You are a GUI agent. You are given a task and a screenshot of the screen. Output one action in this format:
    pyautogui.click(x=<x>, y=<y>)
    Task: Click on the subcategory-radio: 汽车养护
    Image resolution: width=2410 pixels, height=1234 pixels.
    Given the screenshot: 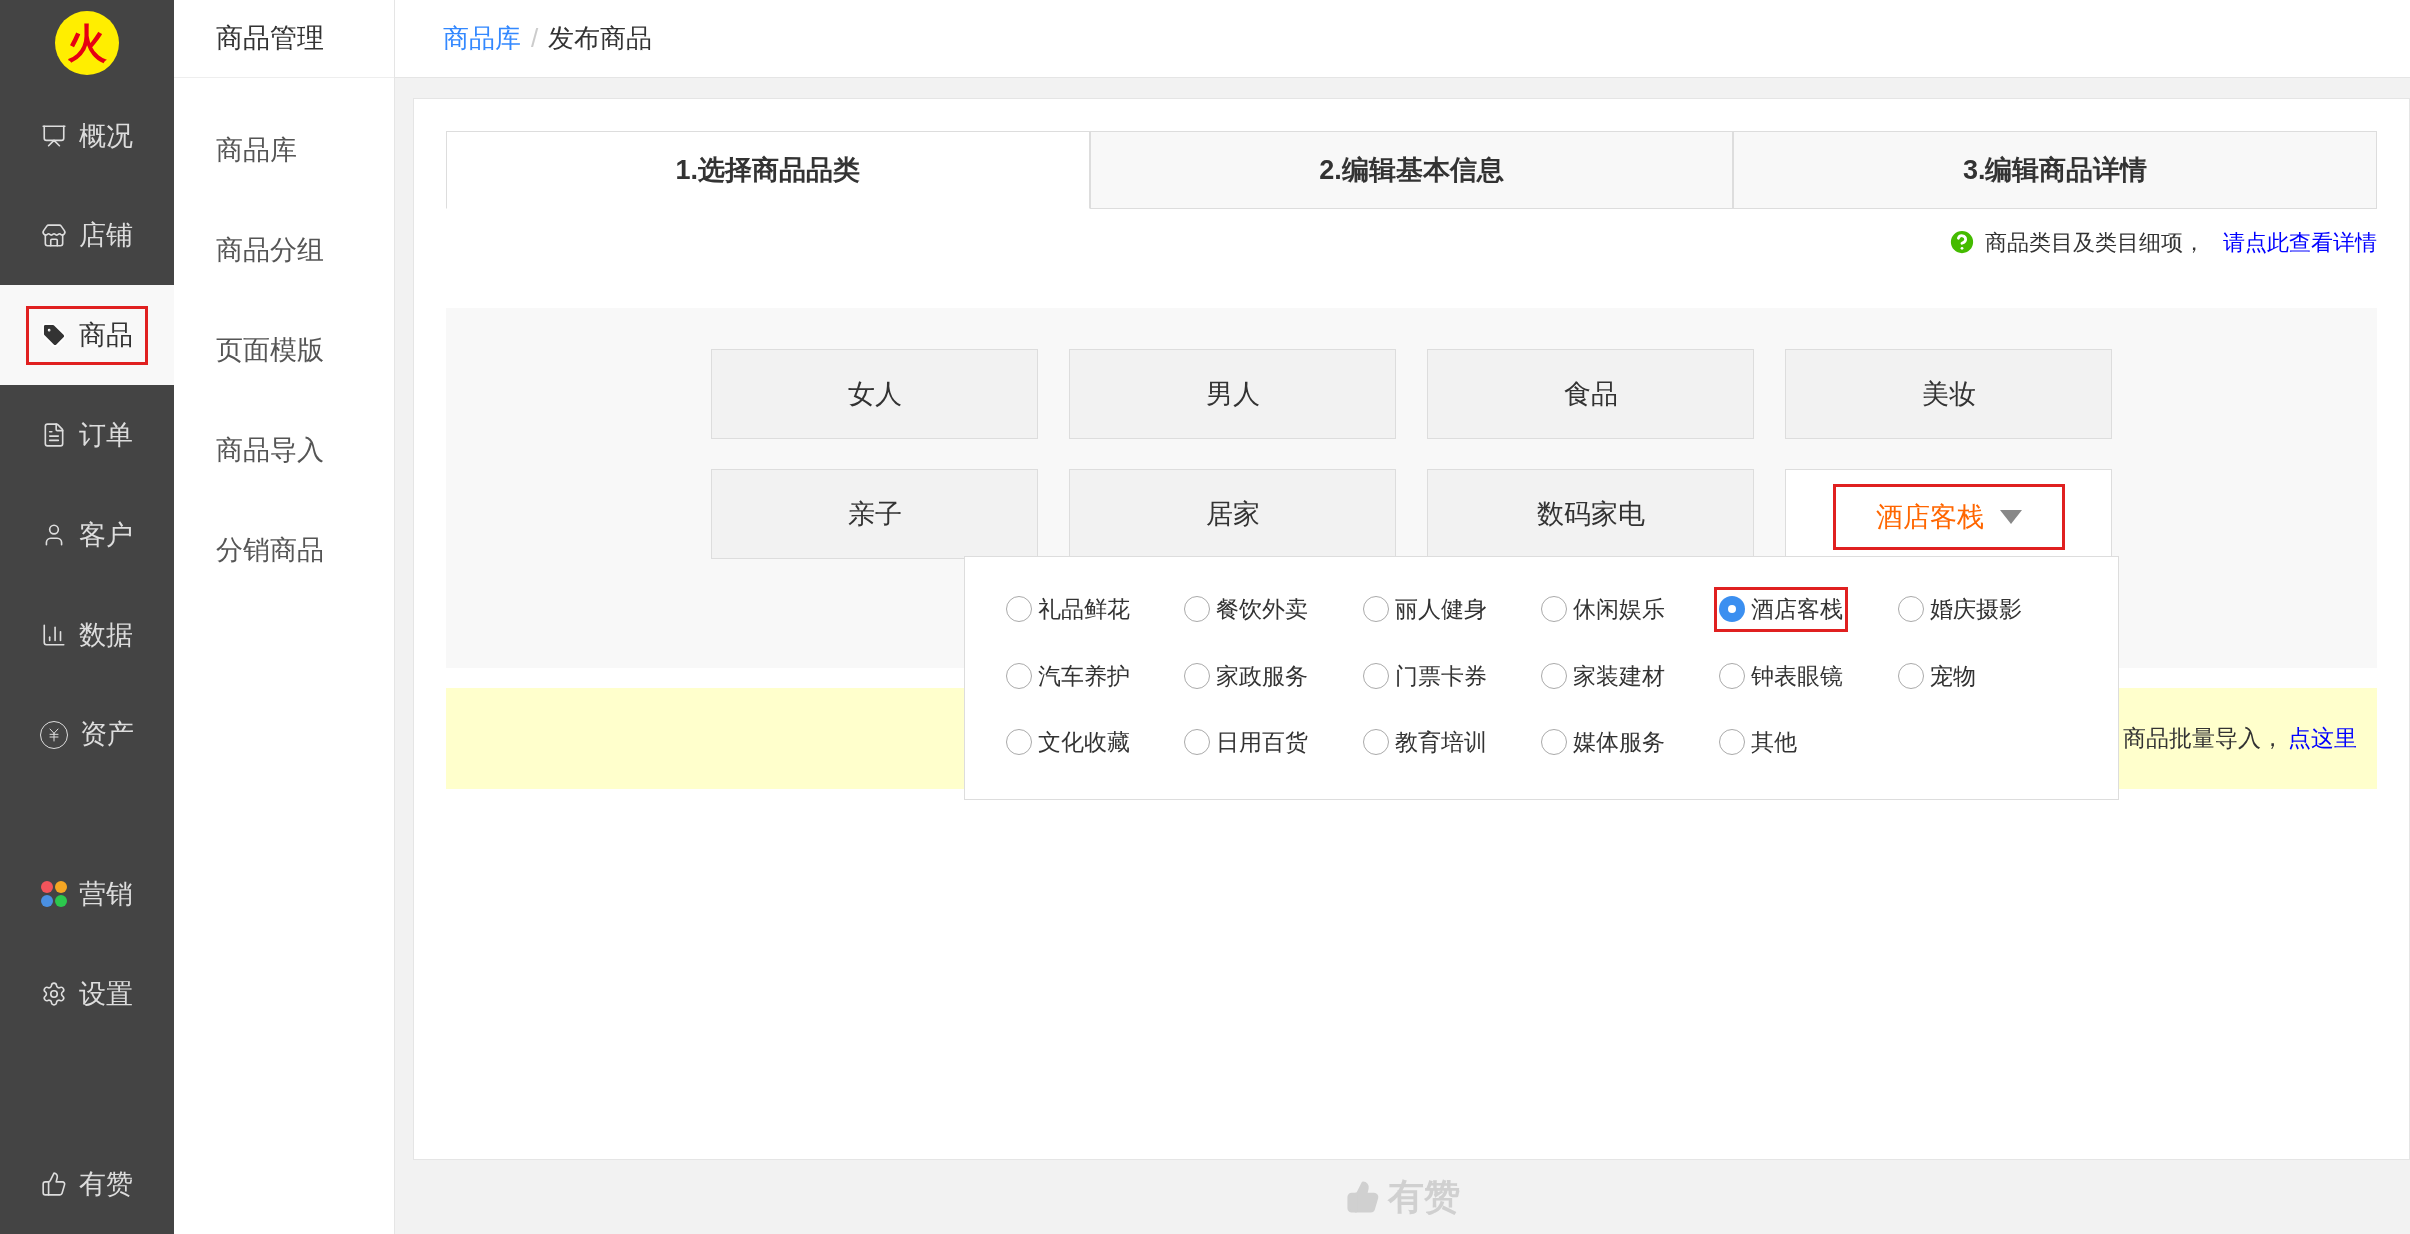 What is the action you would take?
    pyautogui.click(x=1068, y=675)
    